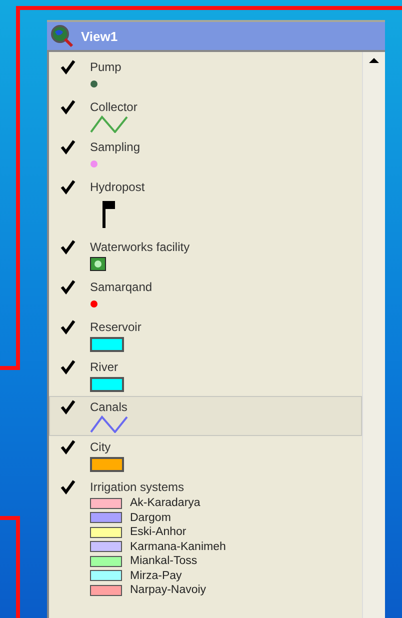 The height and width of the screenshot is (618, 402). I want to click on layer-name: Waterworks facility, so click(140, 247).